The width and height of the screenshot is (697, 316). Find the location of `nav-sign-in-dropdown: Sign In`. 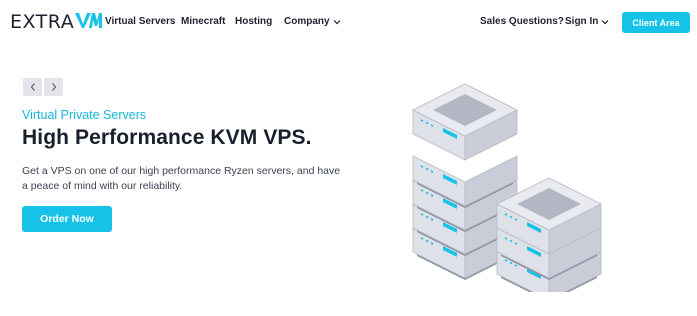

nav-sign-in-dropdown: Sign In is located at coordinates (587, 21).